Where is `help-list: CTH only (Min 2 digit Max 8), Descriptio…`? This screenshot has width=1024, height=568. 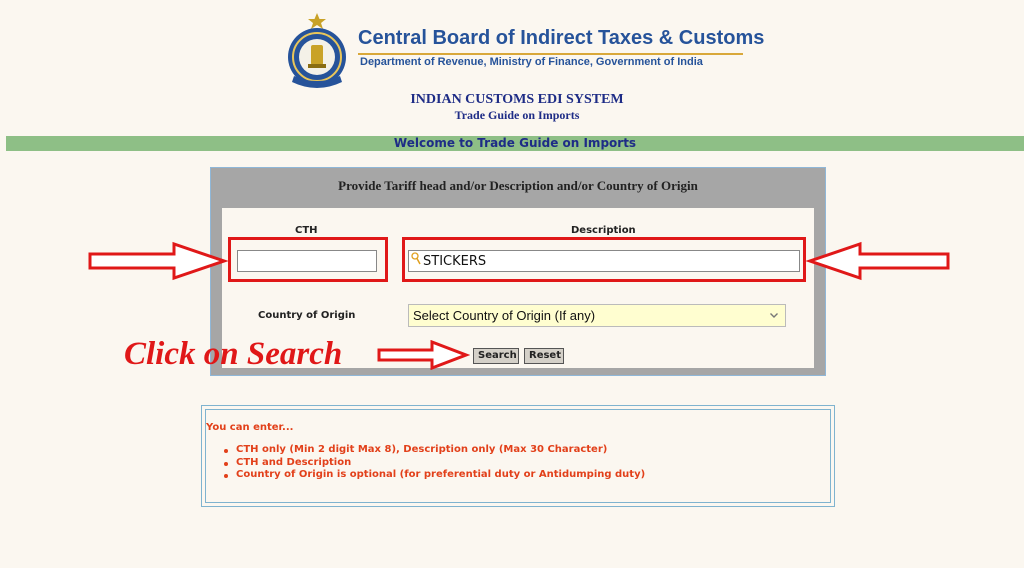
help-list: CTH only (Min 2 digit Max 8), Descriptio… is located at coordinates (433, 463).